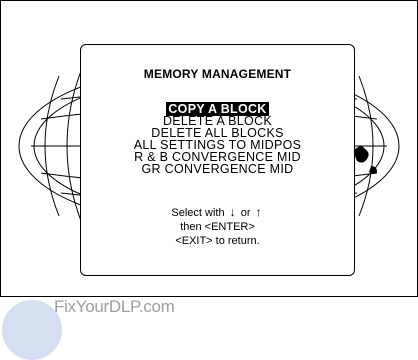 This screenshot has height=360, width=418. What do you see at coordinates (245, 213) in the screenshot?
I see `or-text: or` at bounding box center [245, 213].